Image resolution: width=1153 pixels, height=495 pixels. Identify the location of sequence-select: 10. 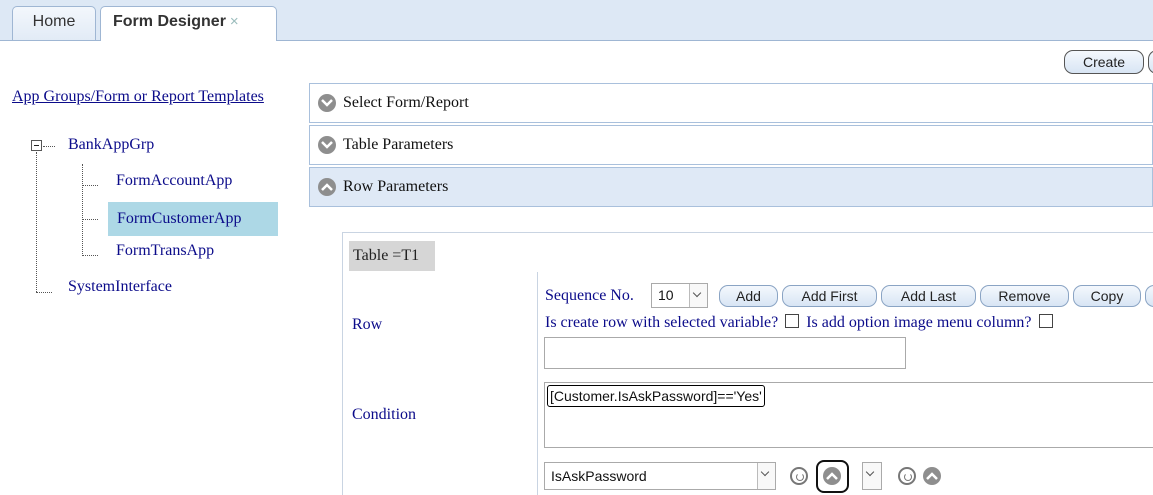
(679, 295).